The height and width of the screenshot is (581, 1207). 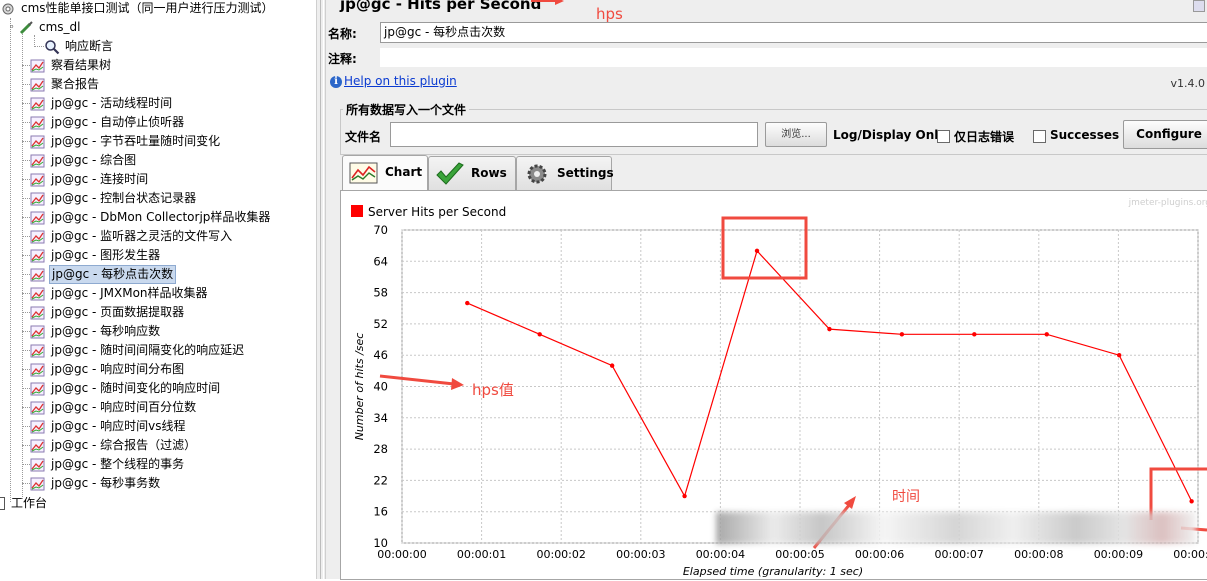 What do you see at coordinates (86, 179) in the screenshot?
I see `tree-item-listener: jp@gc - 连接时间` at bounding box center [86, 179].